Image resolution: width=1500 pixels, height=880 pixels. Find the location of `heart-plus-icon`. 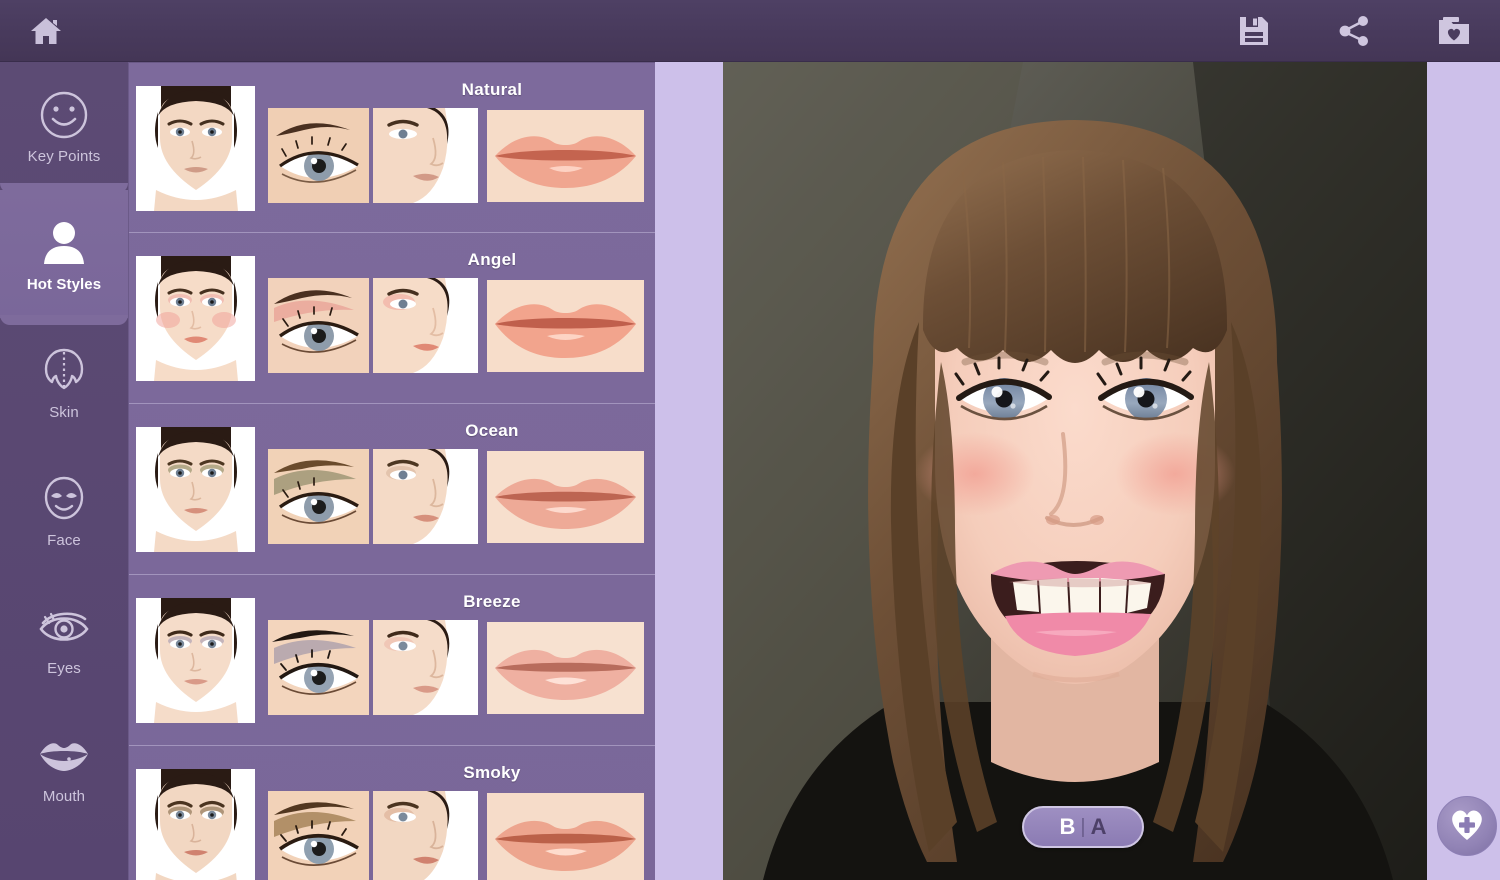

heart-plus-icon is located at coordinates (1467, 826).